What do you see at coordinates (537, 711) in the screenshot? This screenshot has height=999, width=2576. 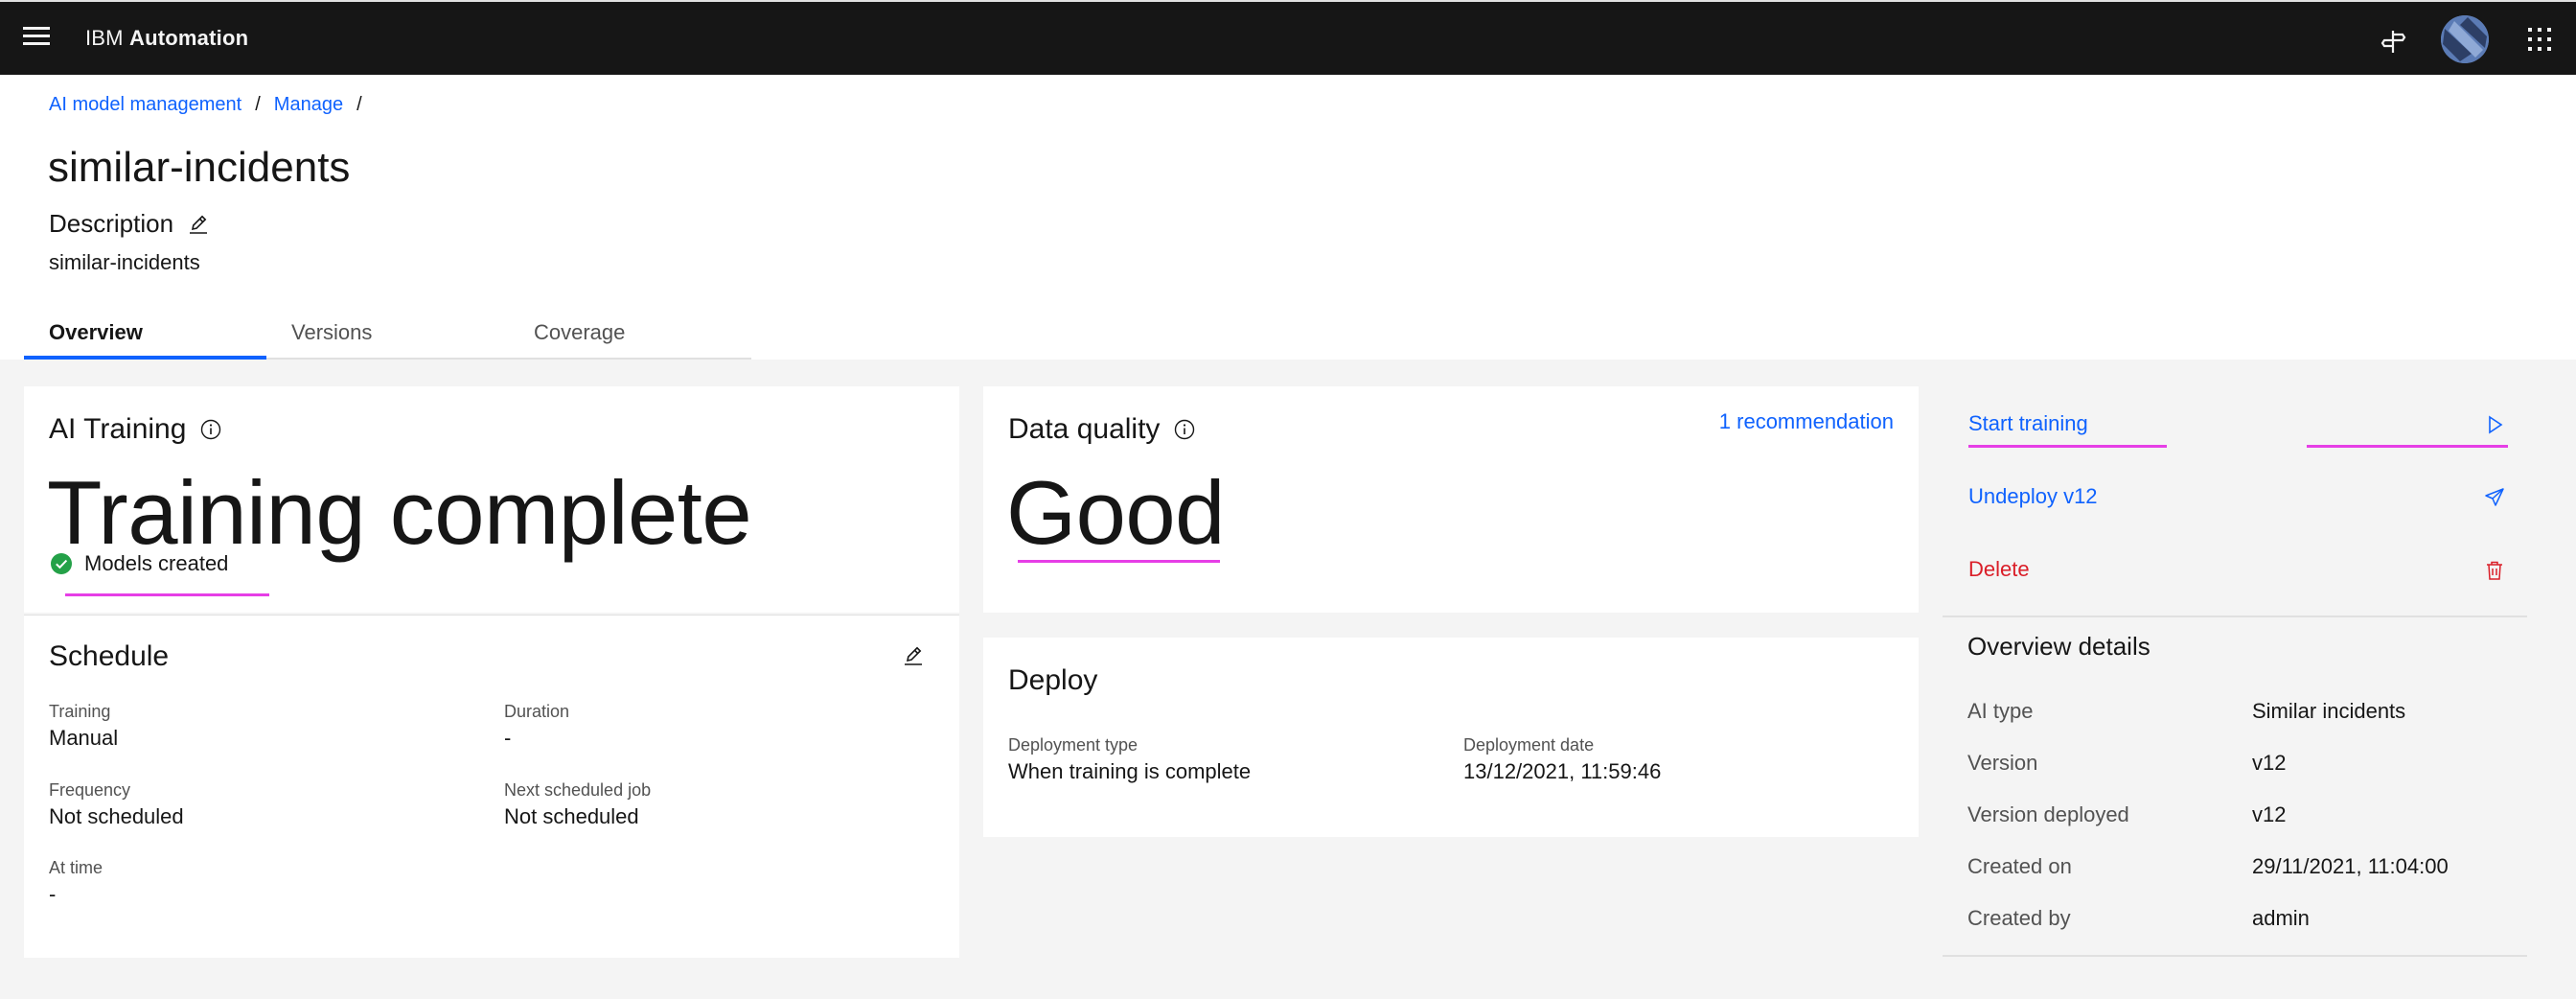 I see `duration-label: Duration` at bounding box center [537, 711].